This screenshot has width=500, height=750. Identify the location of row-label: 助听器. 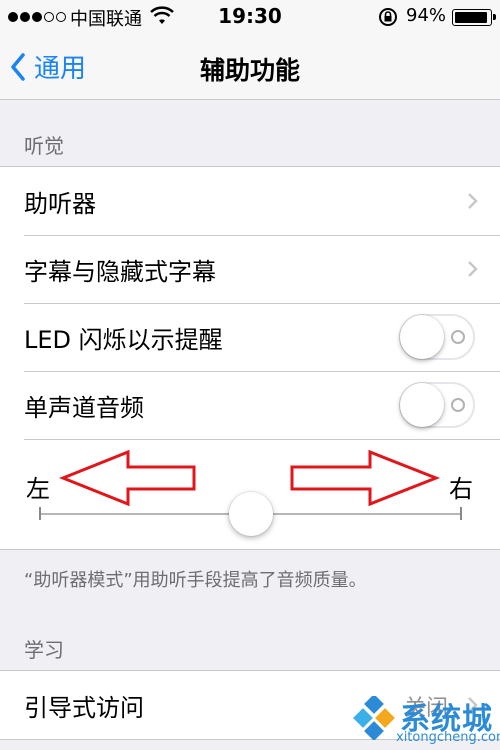
(60, 203).